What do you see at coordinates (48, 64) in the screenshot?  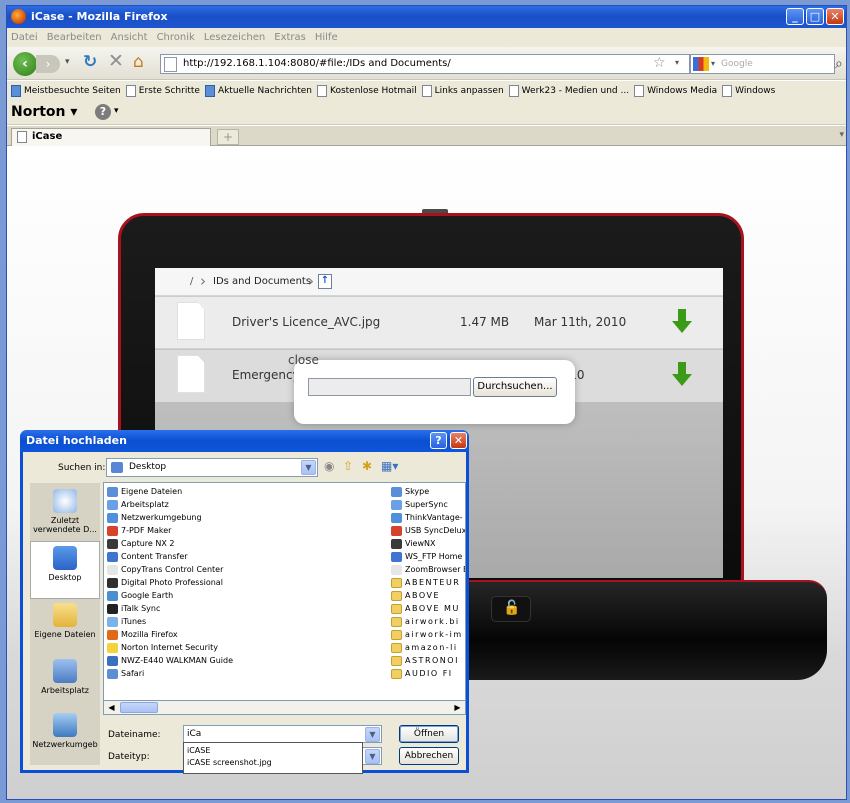 I see `forward-button: ›` at bounding box center [48, 64].